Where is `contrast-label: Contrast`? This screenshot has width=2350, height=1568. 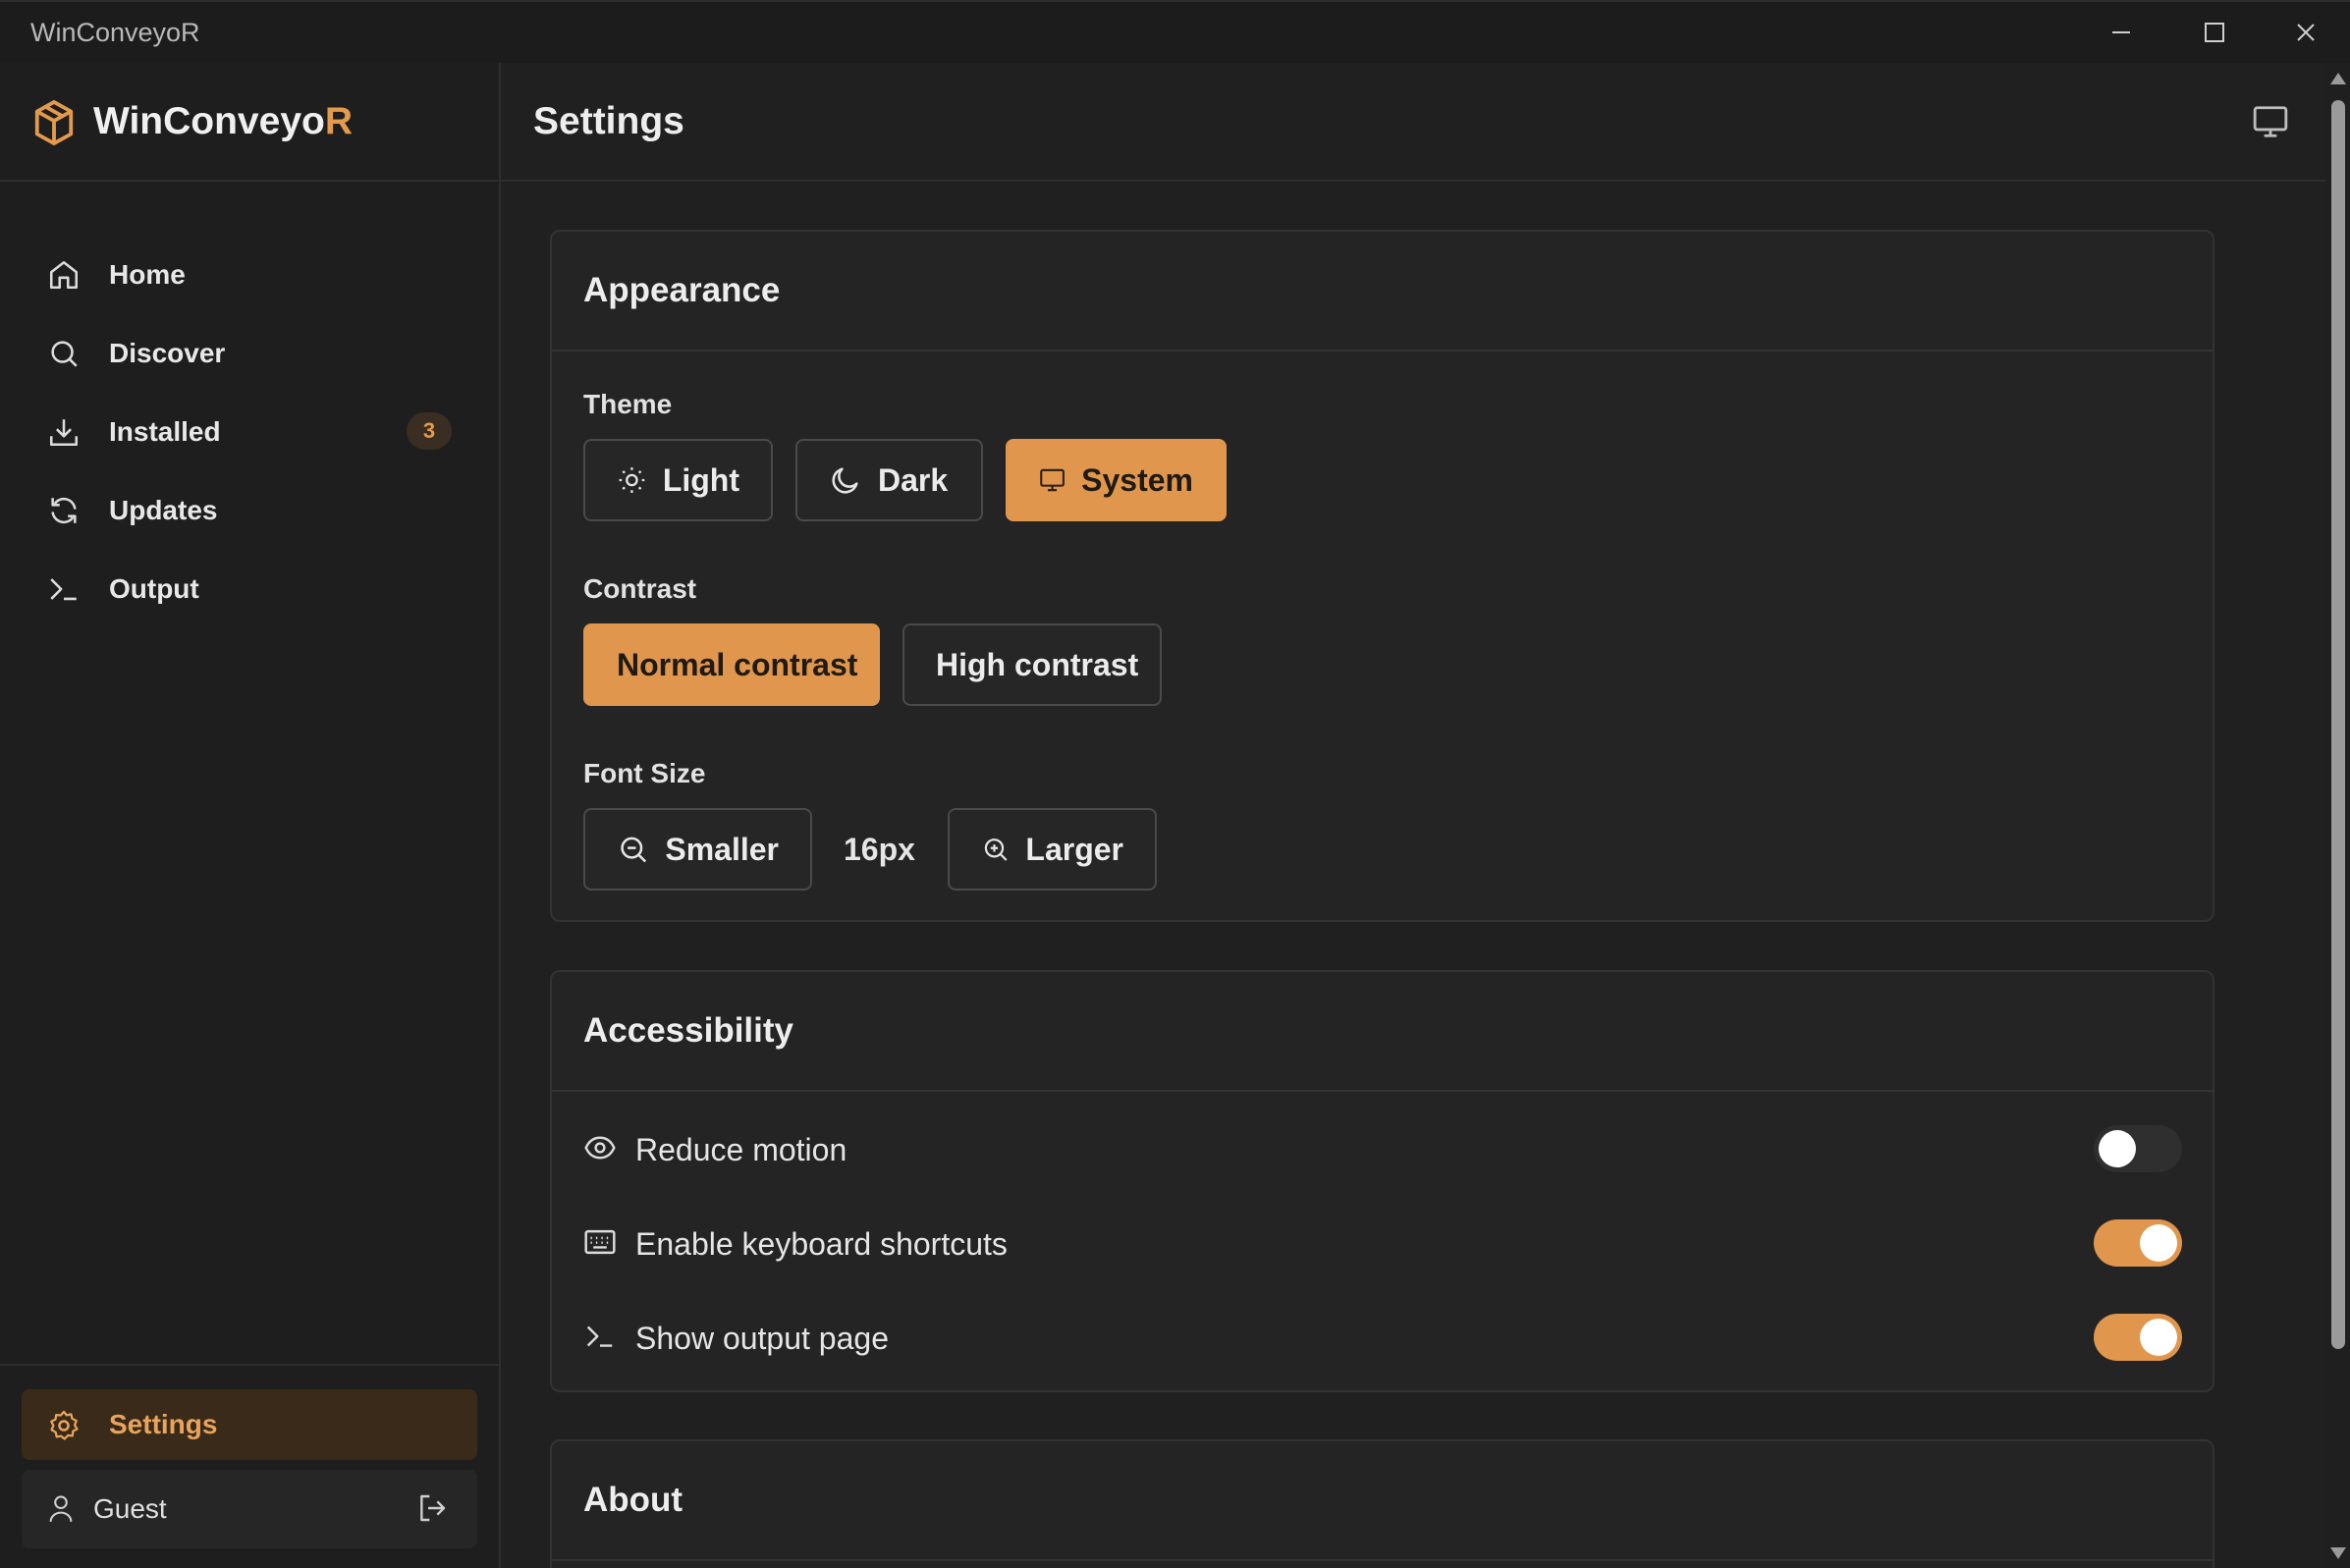
contrast-label: Contrast is located at coordinates (640, 588).